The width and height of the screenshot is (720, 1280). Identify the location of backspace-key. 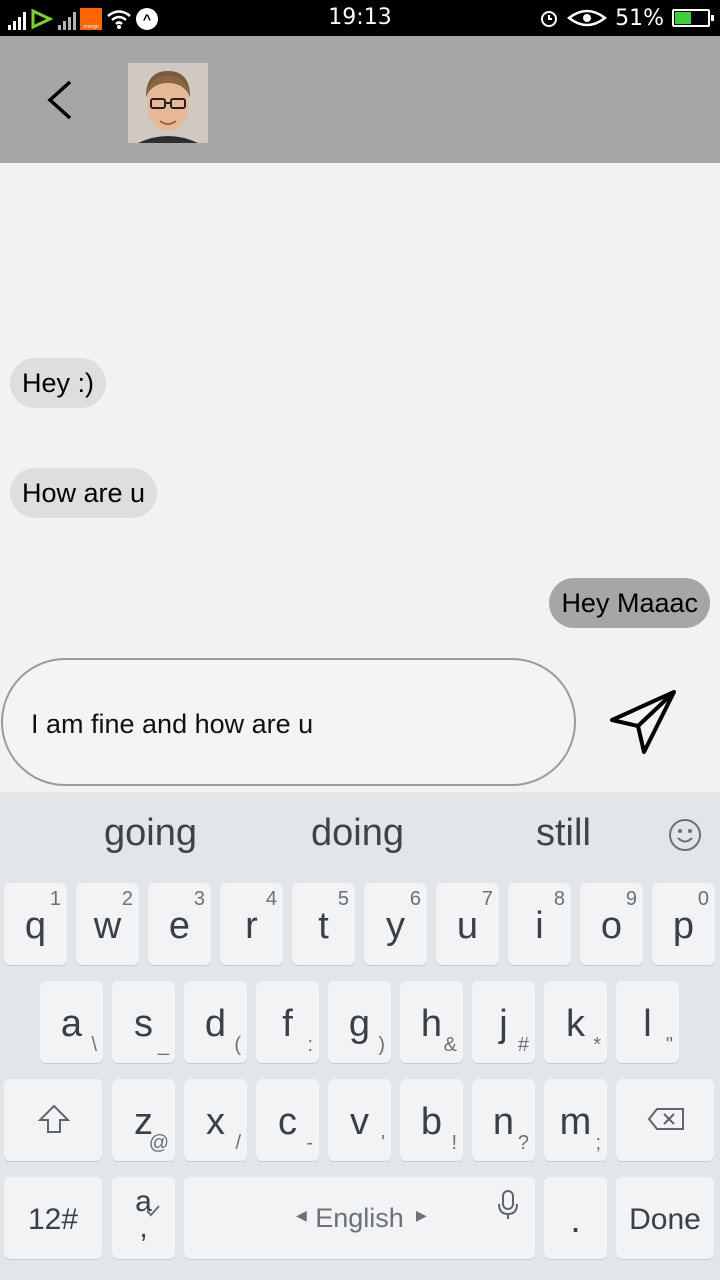
(665, 1120).